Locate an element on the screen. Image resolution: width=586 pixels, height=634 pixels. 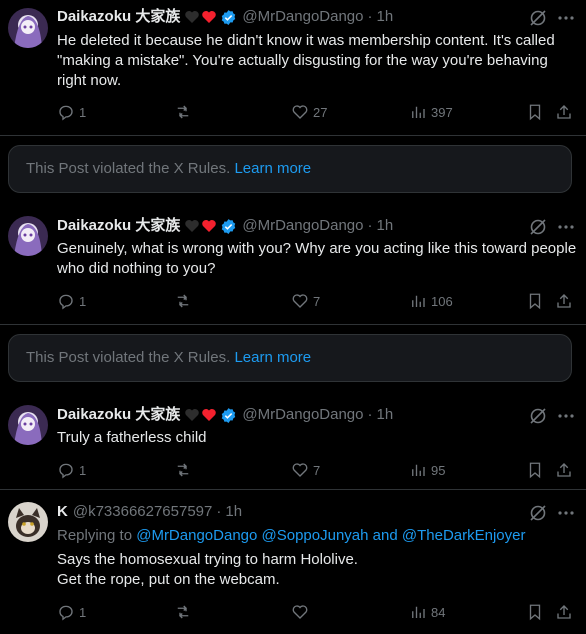
display-name: K is located at coordinates (62, 512).